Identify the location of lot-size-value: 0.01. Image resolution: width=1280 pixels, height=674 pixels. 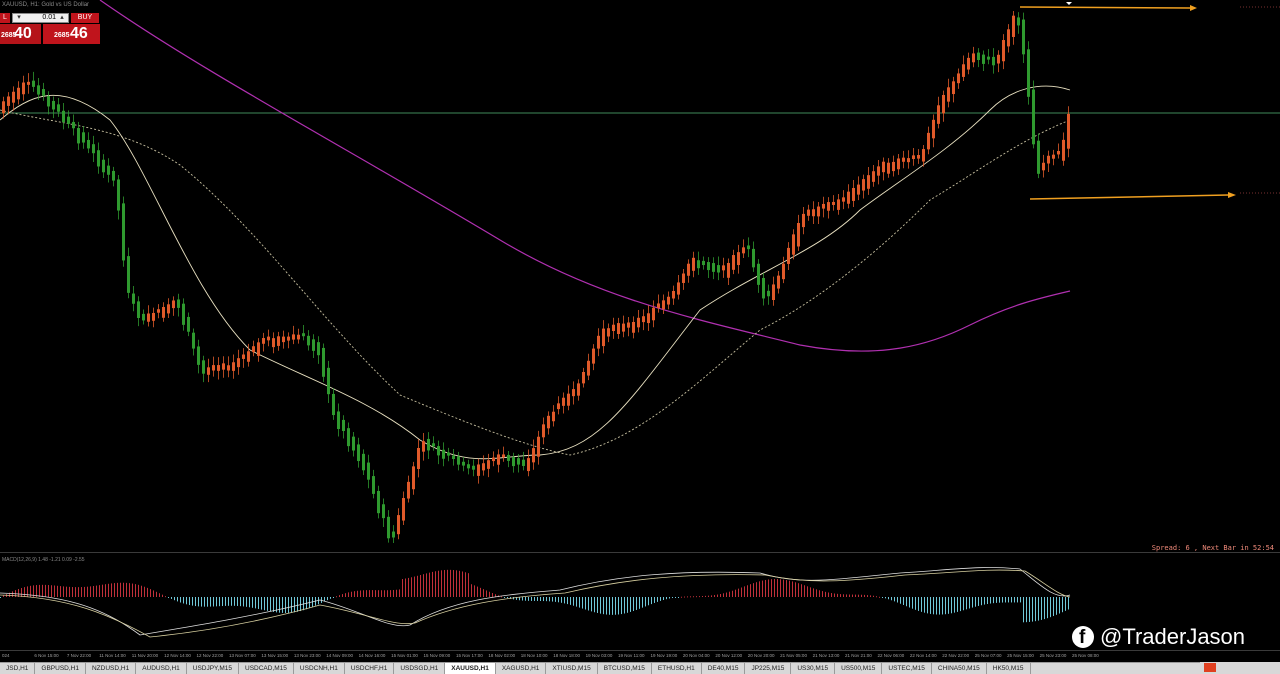
(40, 18).